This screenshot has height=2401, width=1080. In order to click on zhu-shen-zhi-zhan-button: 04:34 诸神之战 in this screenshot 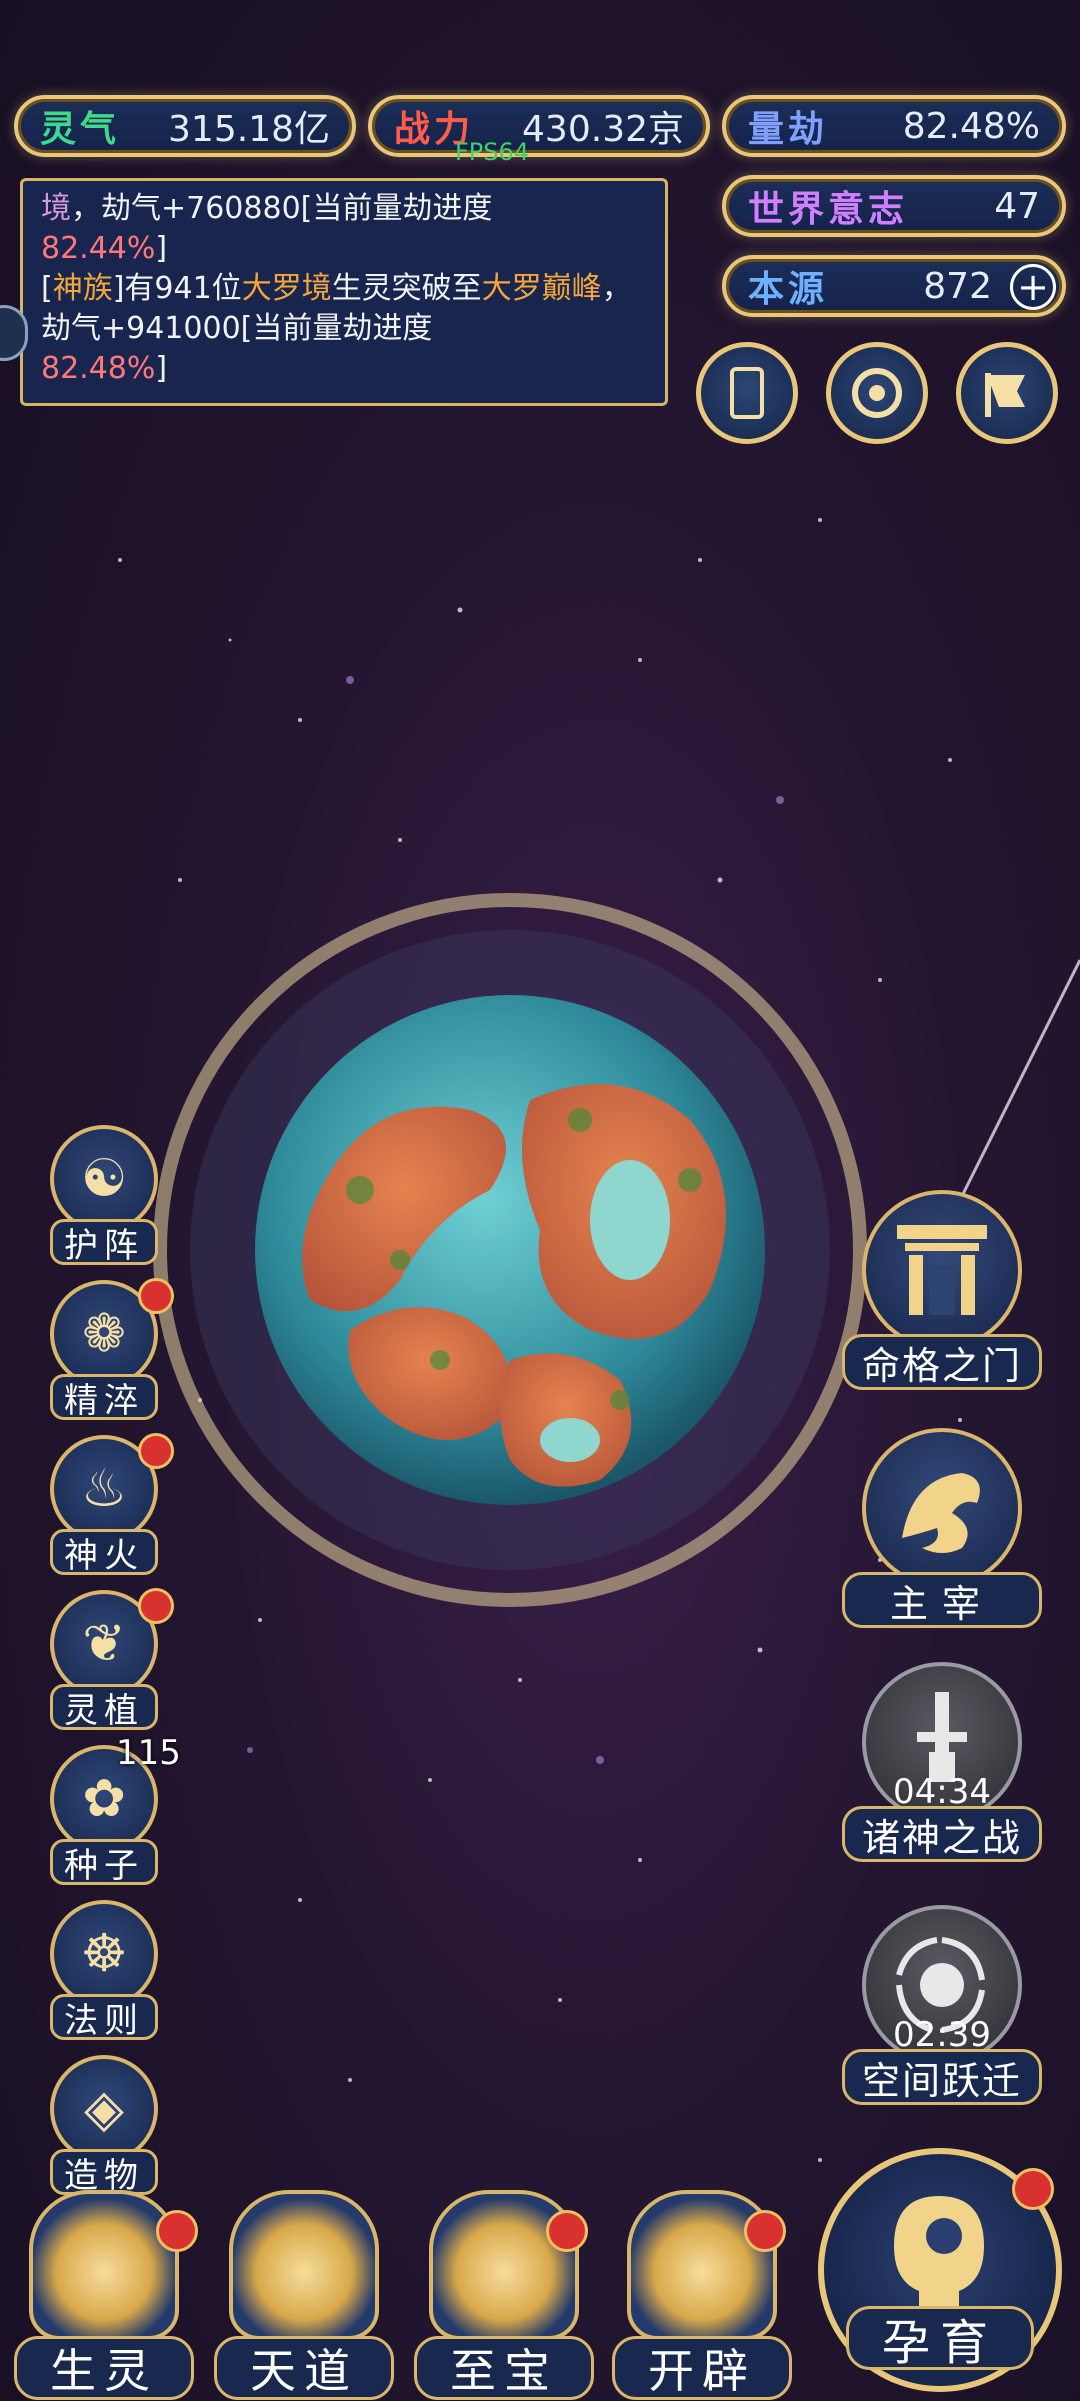, I will do `click(942, 1762)`.